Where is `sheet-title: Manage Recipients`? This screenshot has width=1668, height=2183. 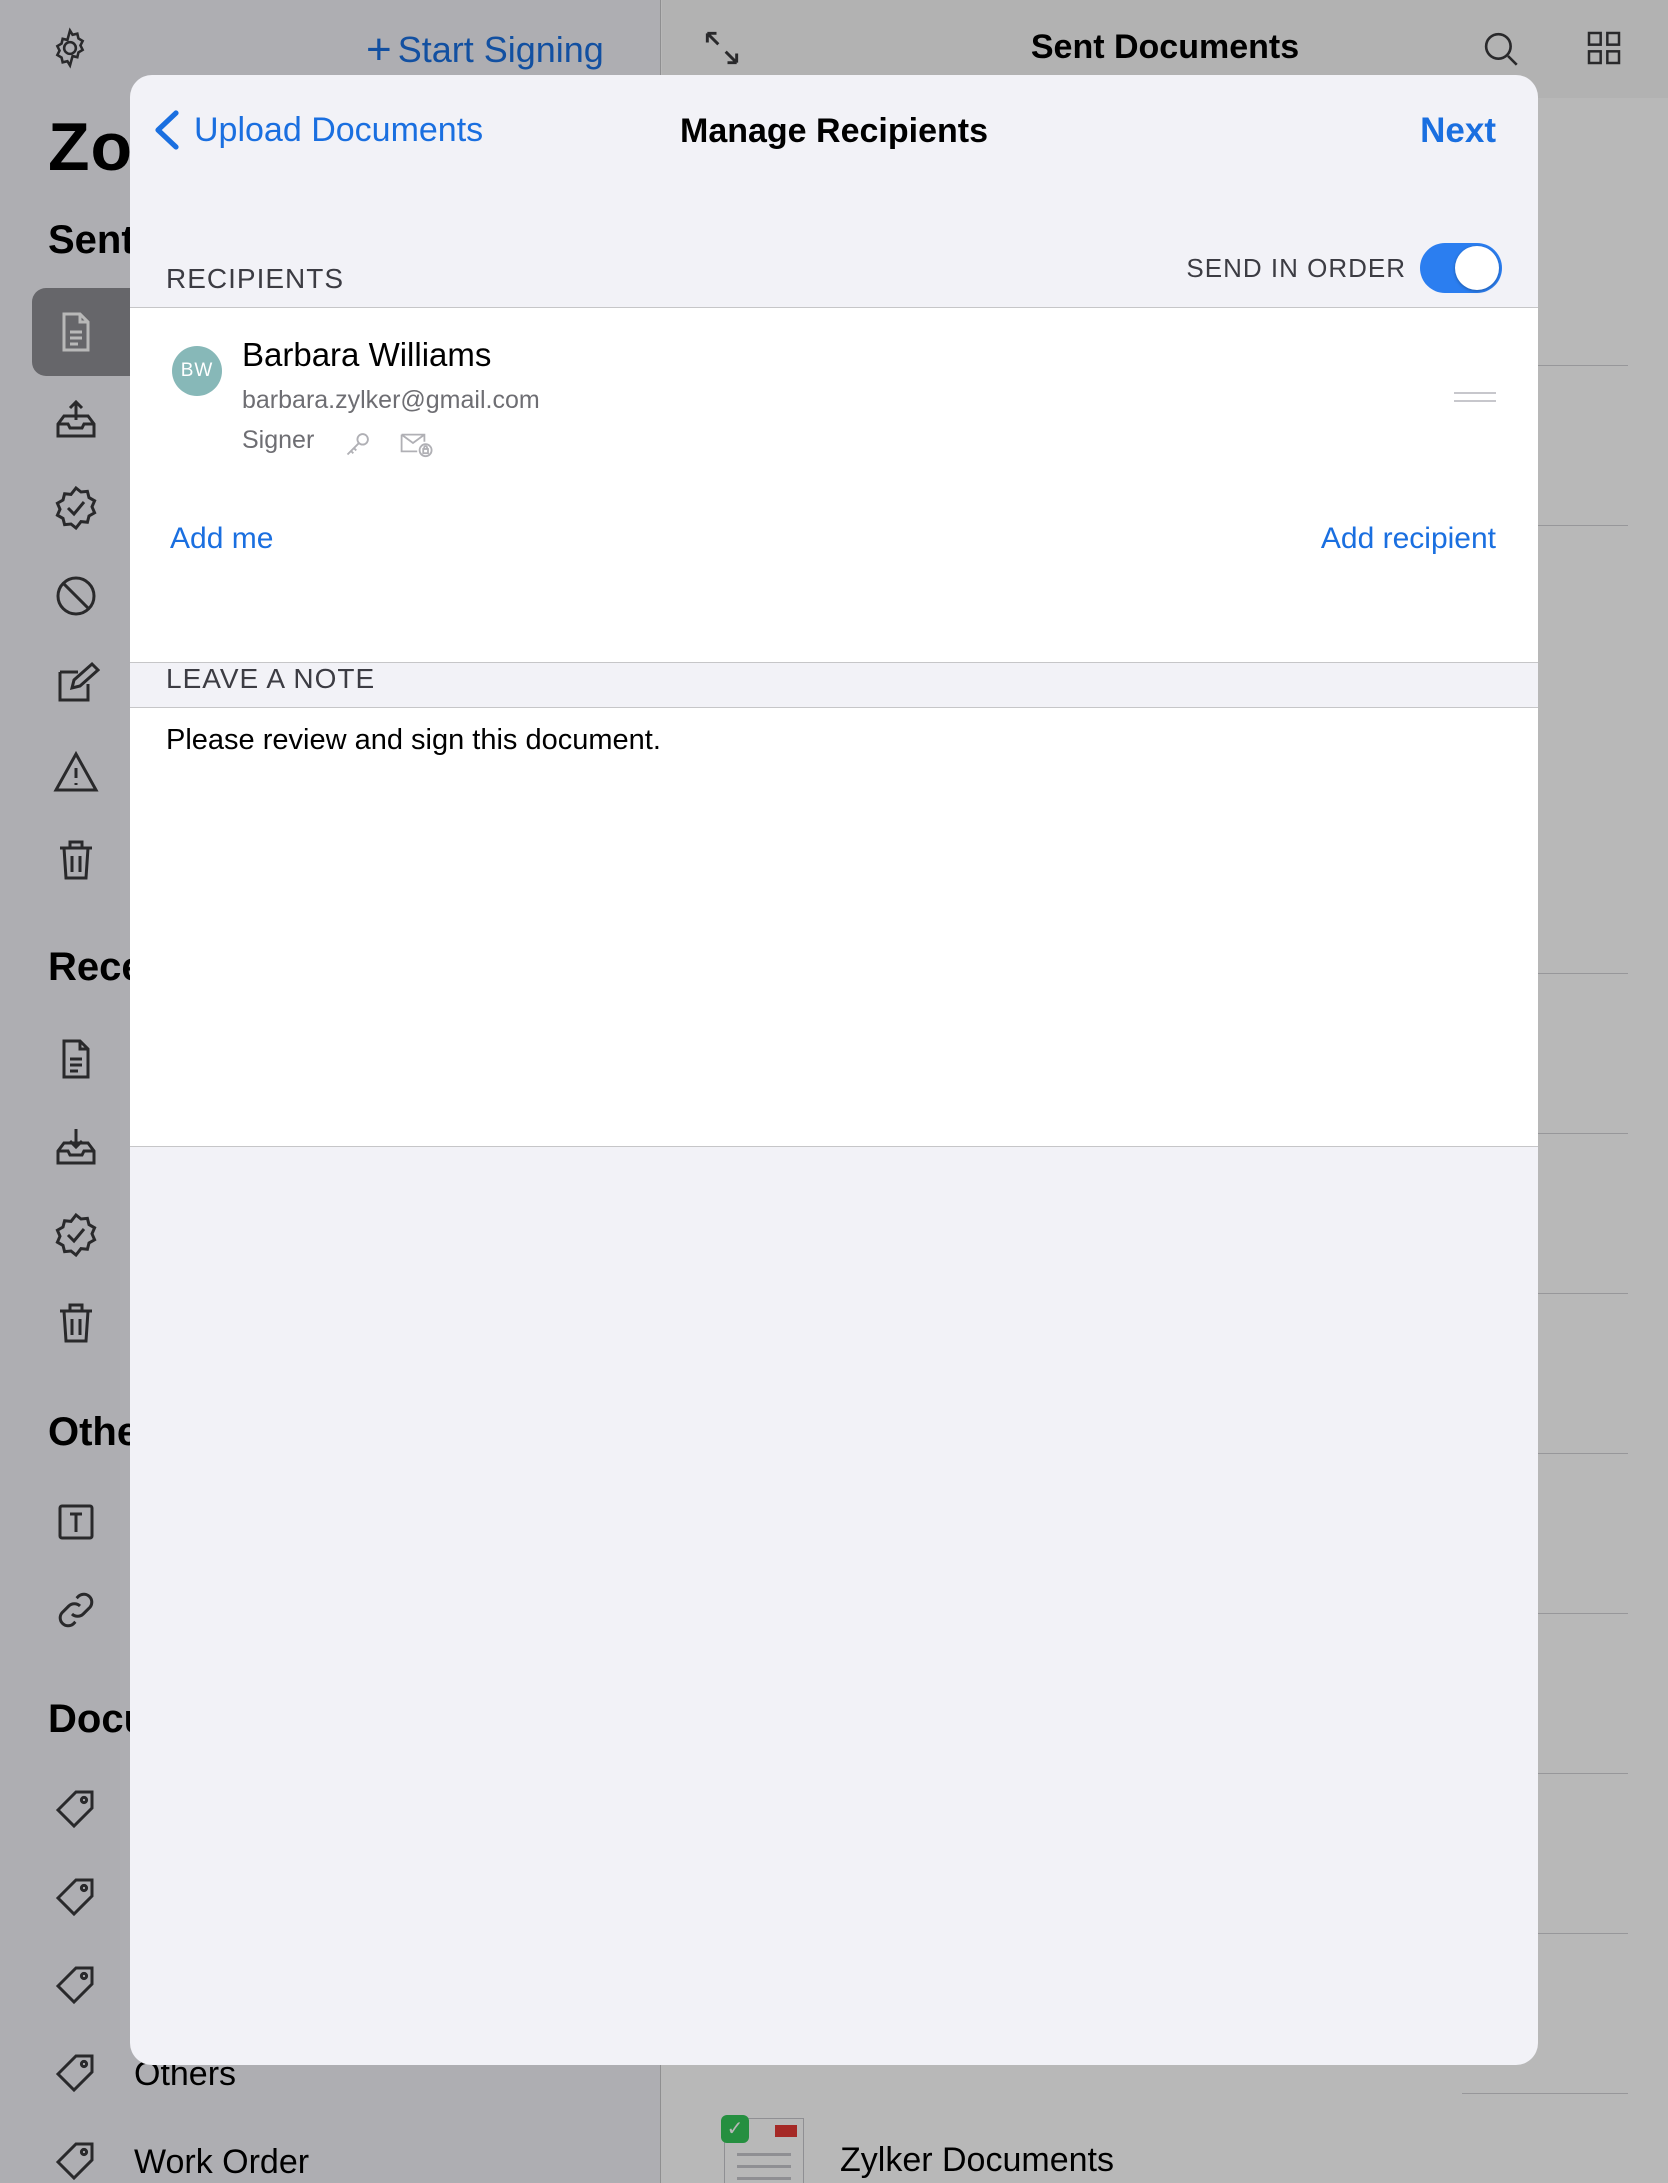
sheet-title: Manage Recipients is located at coordinates (834, 131).